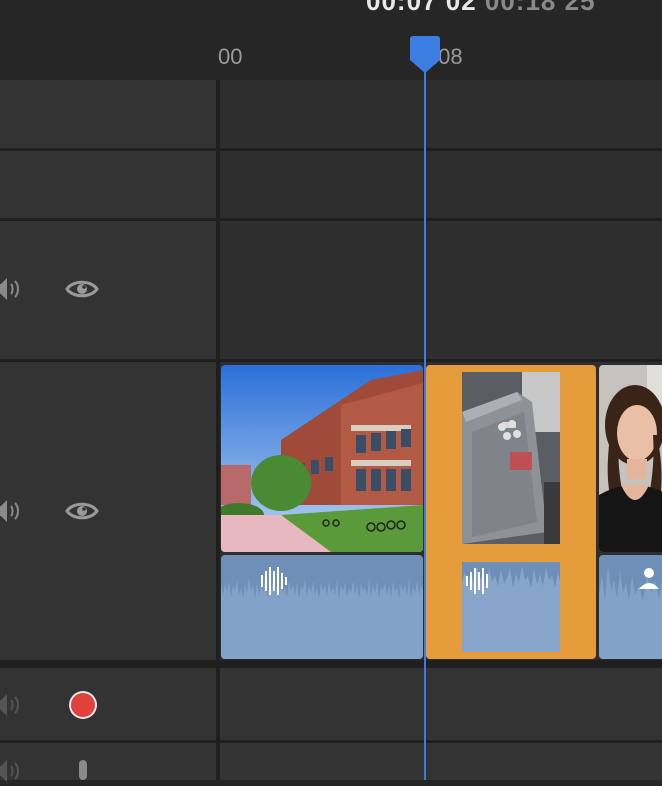 The height and width of the screenshot is (786, 662). What do you see at coordinates (322, 458) in the screenshot?
I see `clip-building-thumbnail` at bounding box center [322, 458].